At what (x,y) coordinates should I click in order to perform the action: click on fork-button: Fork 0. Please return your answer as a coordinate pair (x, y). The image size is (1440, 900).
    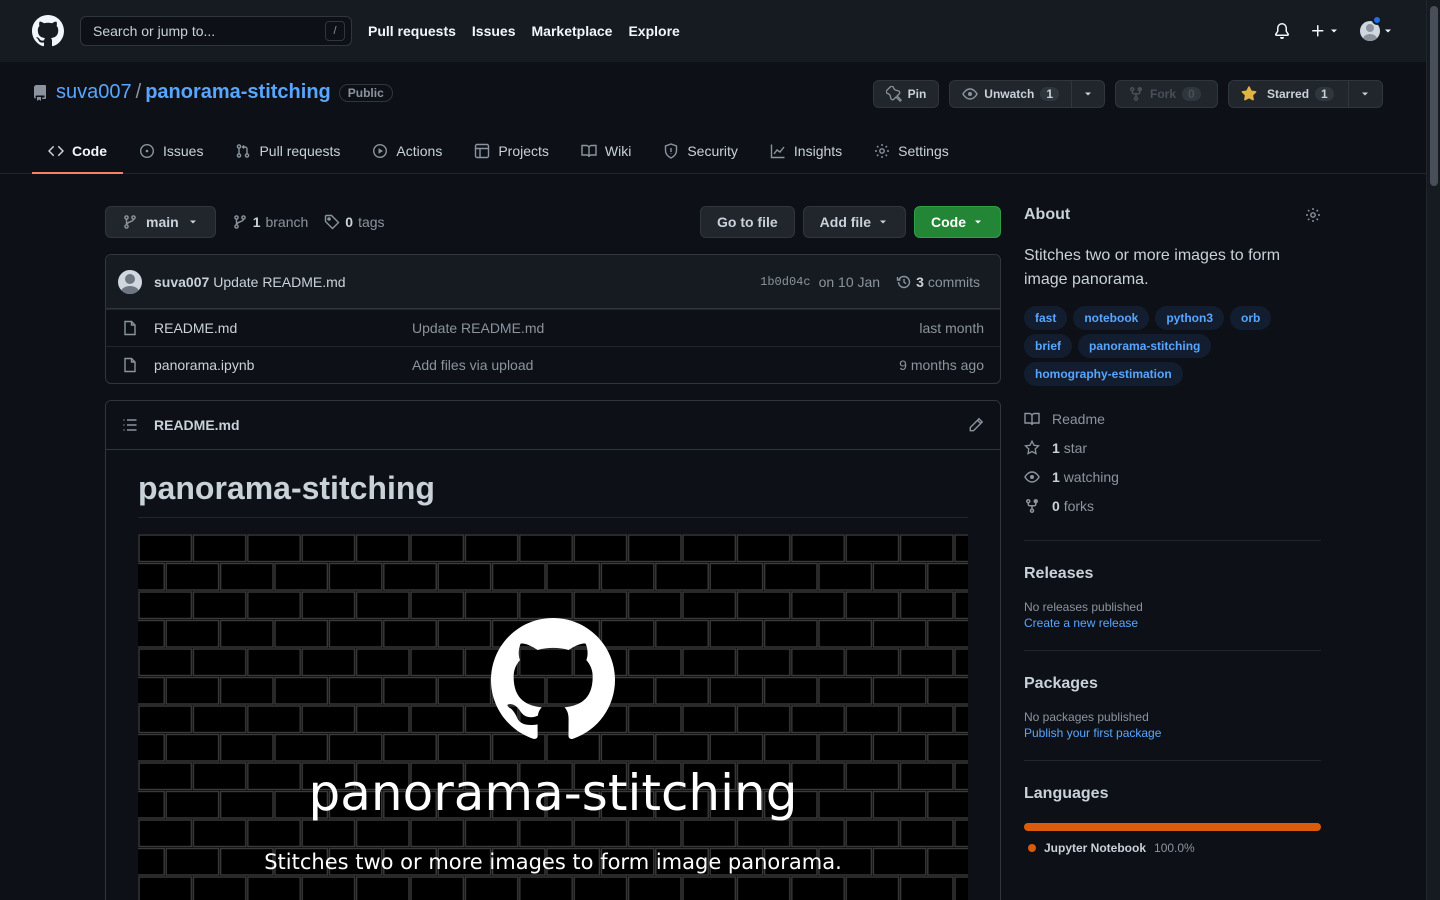
    Looking at the image, I should click on (1166, 94).